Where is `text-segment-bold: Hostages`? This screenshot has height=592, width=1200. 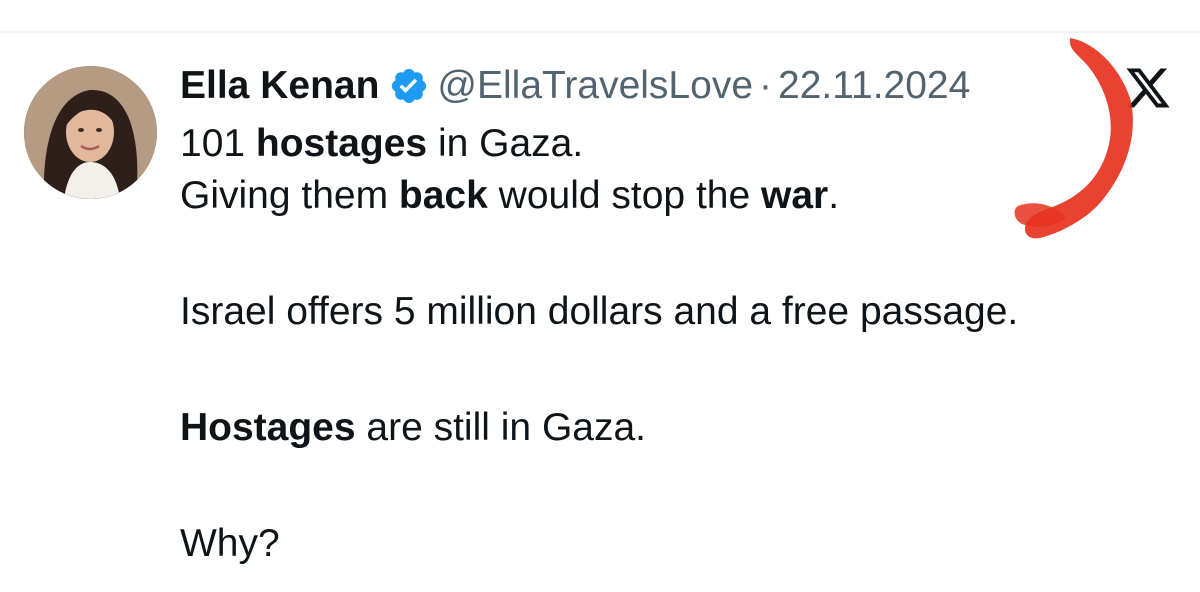 text-segment-bold: Hostages is located at coordinates (268, 427).